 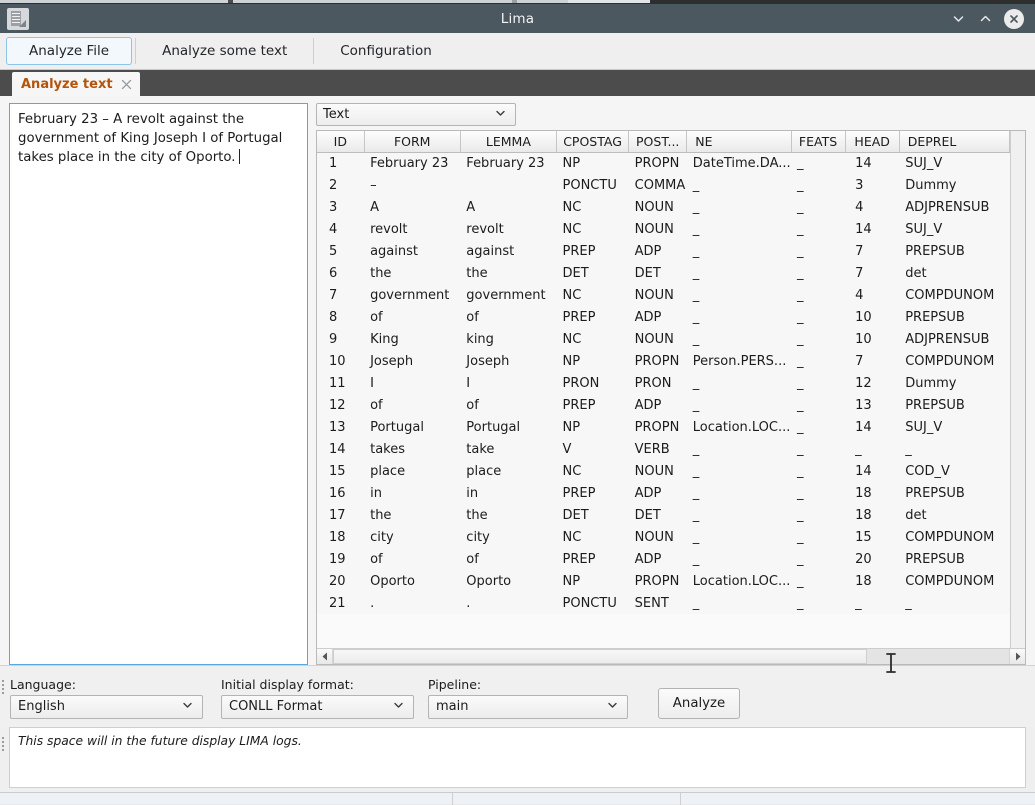 I want to click on cell-head: 20, so click(x=872, y=559).